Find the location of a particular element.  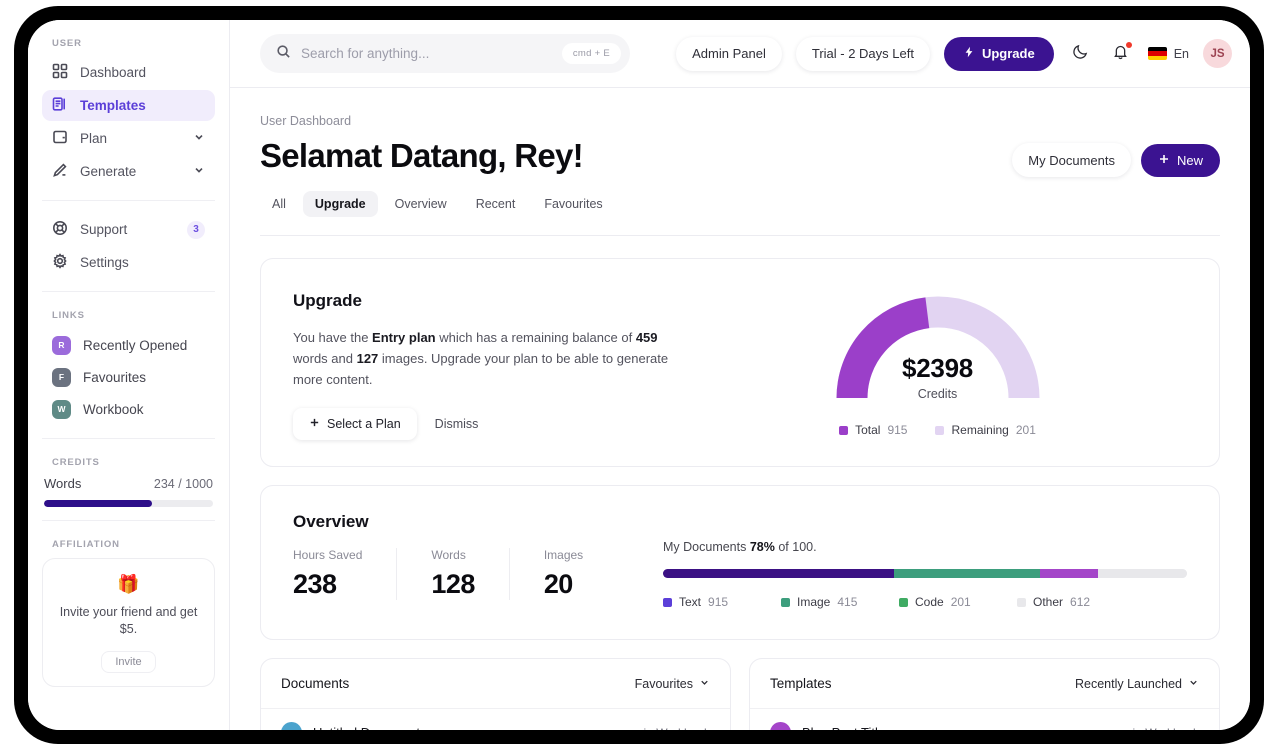

sidebar-section-label-credits: CREDITS is located at coordinates (76, 462).